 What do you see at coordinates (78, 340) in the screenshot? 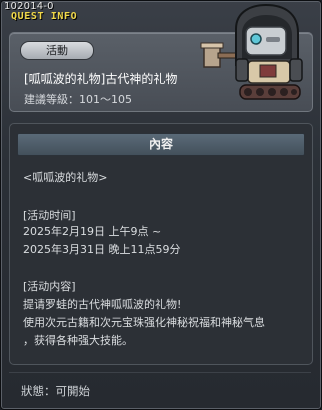
I see `content-line: ，获得各种强大技能。` at bounding box center [78, 340].